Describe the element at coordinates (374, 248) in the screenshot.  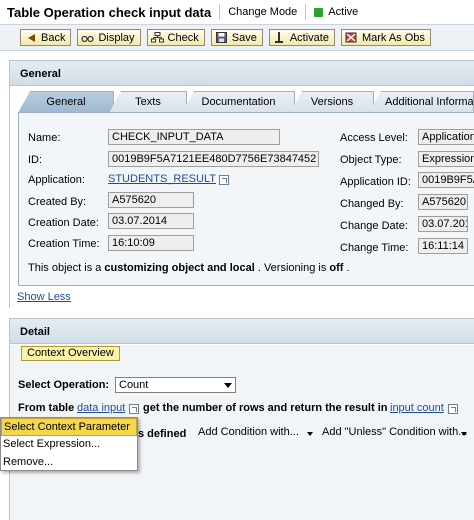
I see `change-time-label: Change Time:` at that location.